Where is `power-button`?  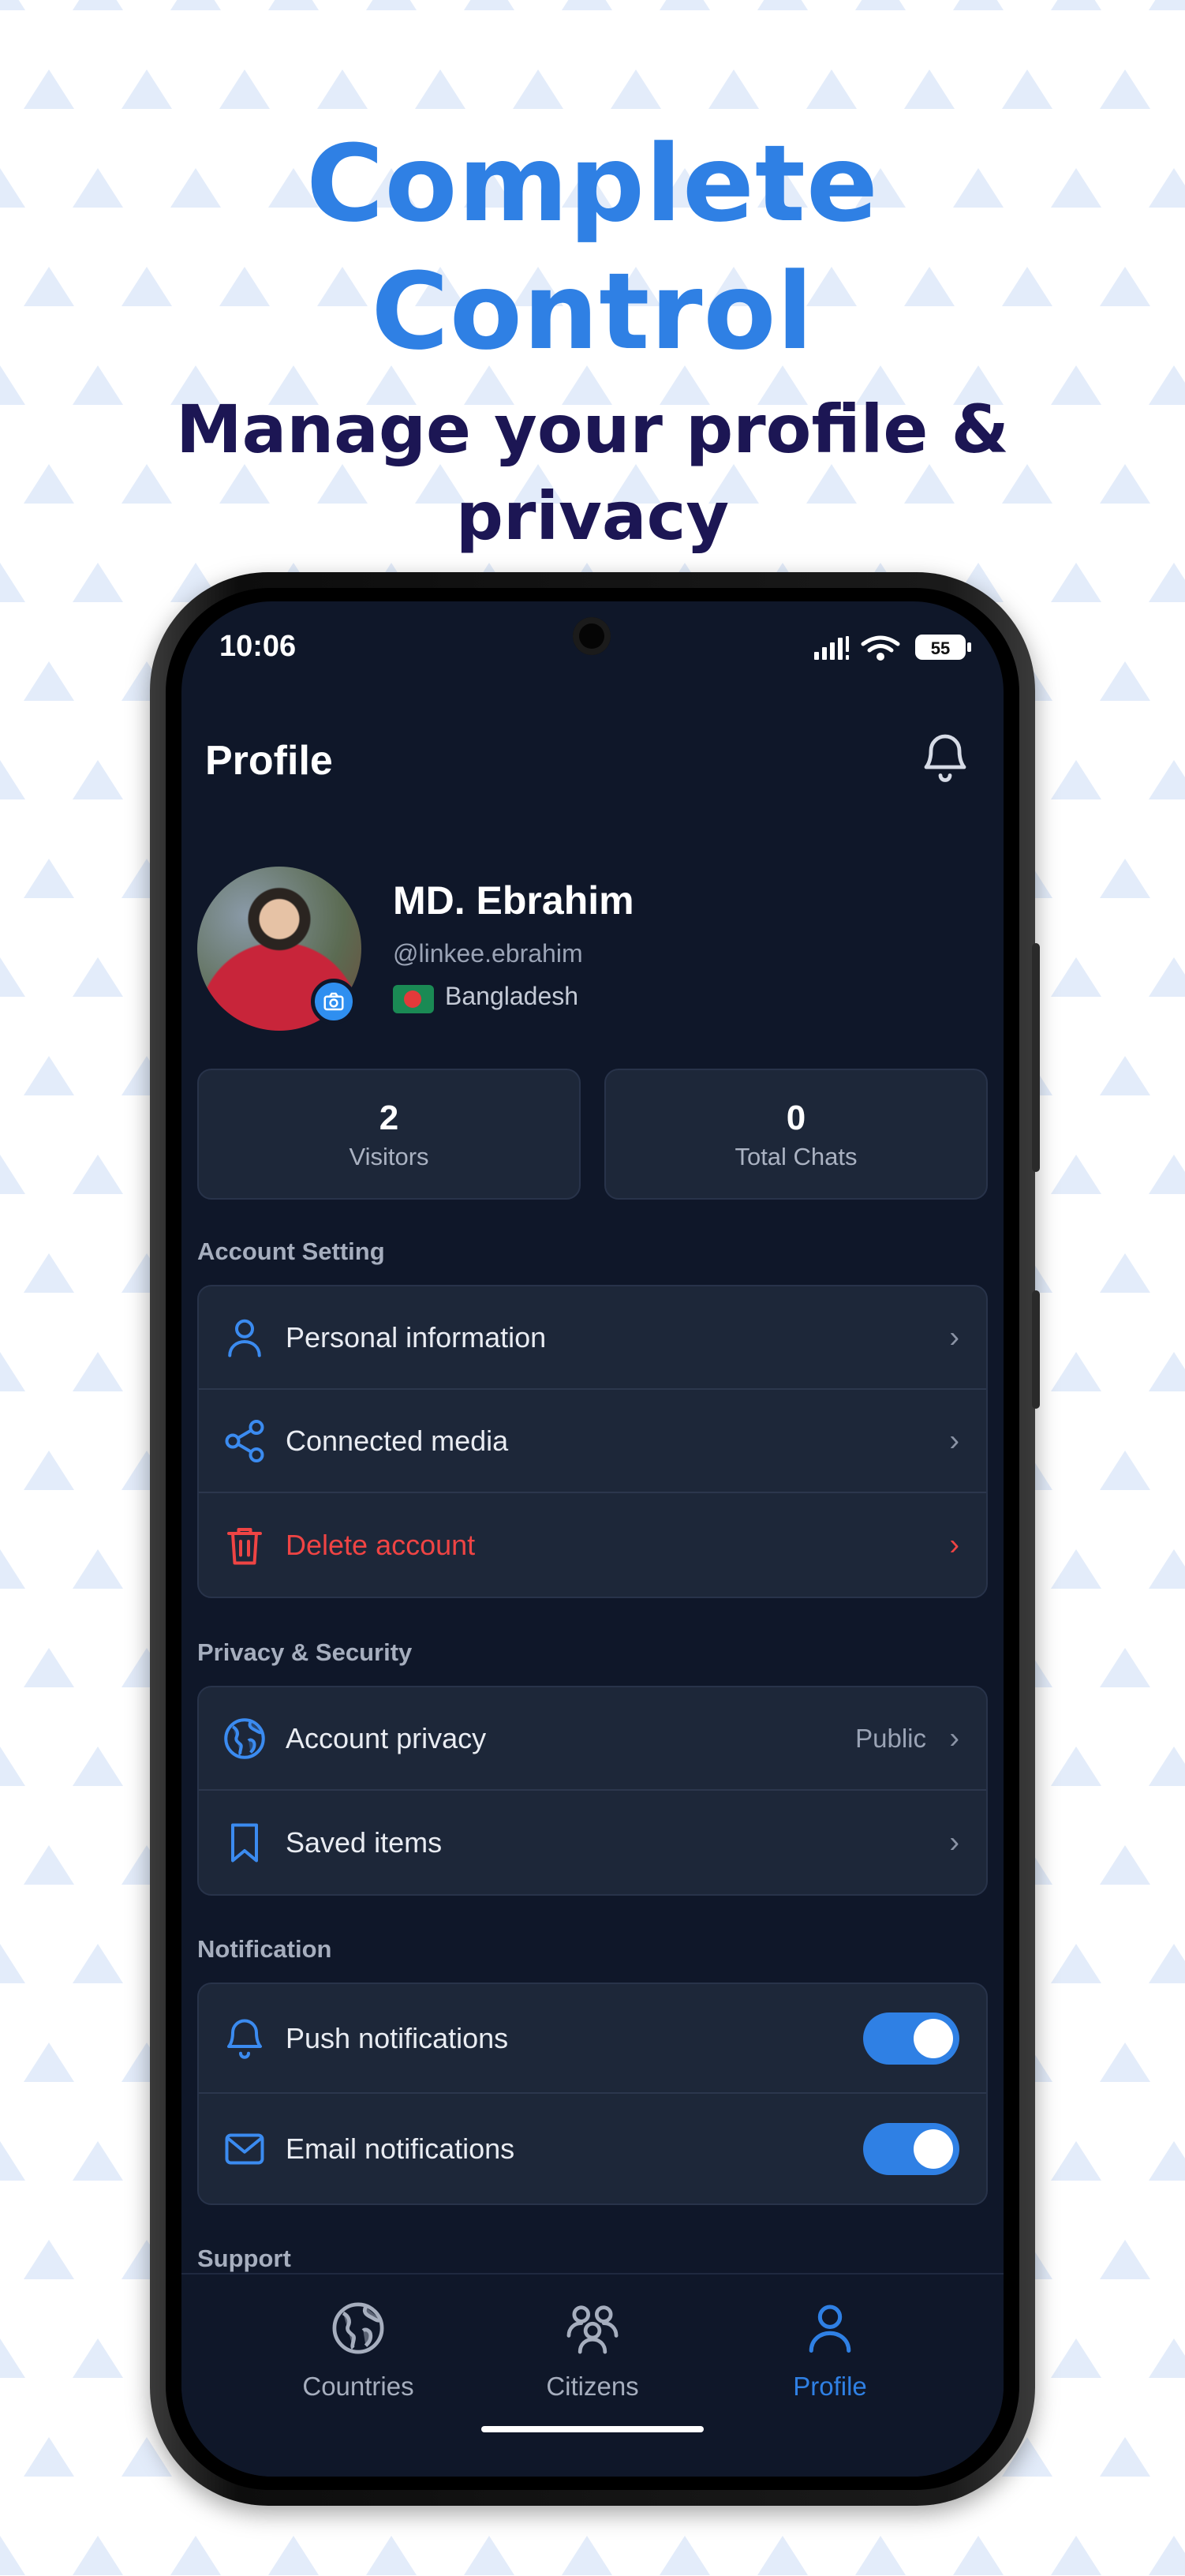 power-button is located at coordinates (1036, 1349).